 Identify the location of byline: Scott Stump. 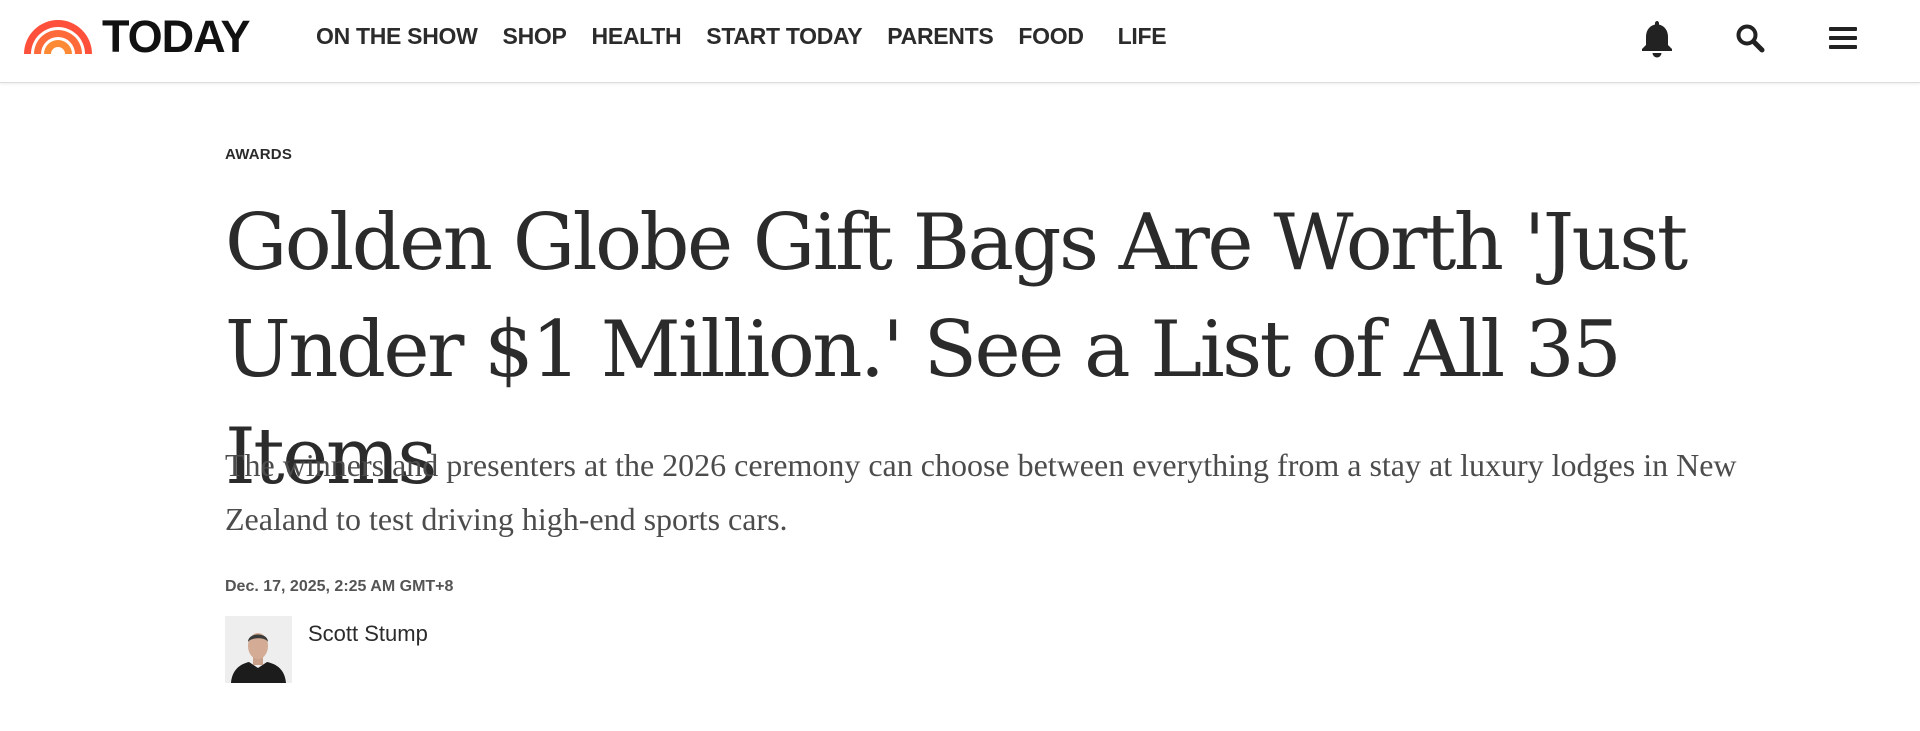
(326, 649).